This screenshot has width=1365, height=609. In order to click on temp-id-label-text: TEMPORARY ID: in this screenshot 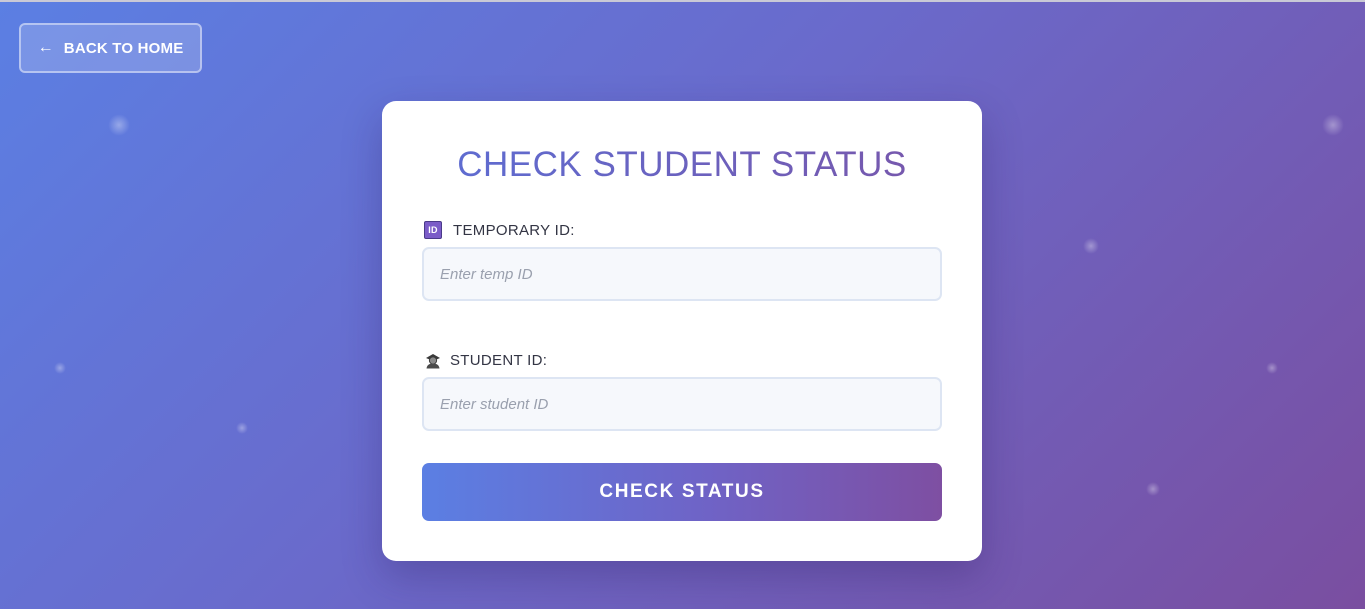, I will do `click(514, 230)`.